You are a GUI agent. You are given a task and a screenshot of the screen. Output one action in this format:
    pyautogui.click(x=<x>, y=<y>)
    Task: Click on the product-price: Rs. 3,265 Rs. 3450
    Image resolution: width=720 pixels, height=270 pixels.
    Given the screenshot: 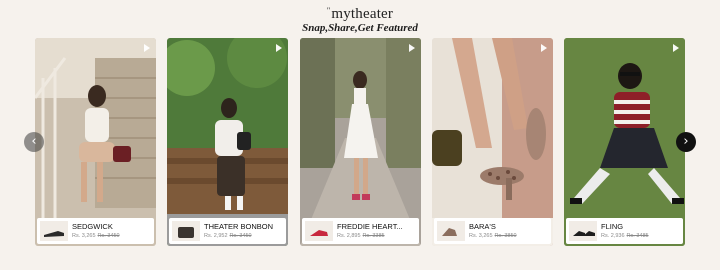 What is the action you would take?
    pyautogui.click(x=112, y=236)
    